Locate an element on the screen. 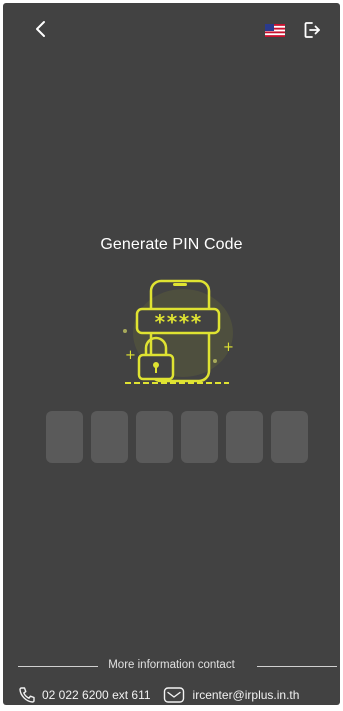 The height and width of the screenshot is (711, 343). phone-lock-illustration-icon: + + **** is located at coordinates (178, 331).